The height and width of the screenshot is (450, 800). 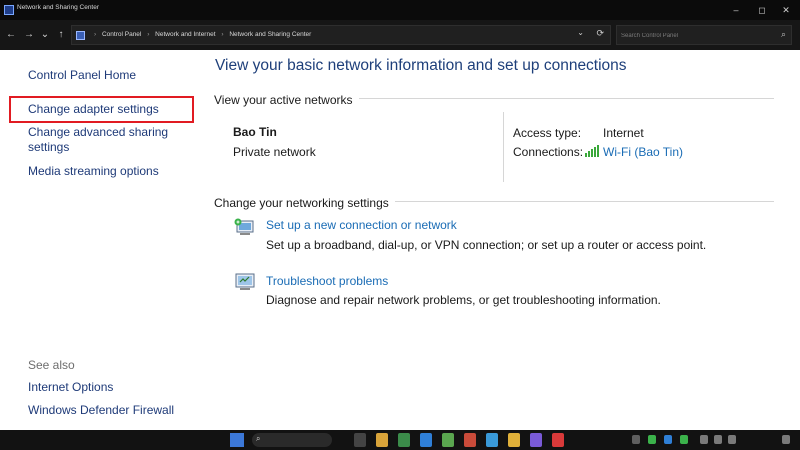 I want to click on wifi-connection-link: Wi-Fi (Bao Tin), so click(x=643, y=152).